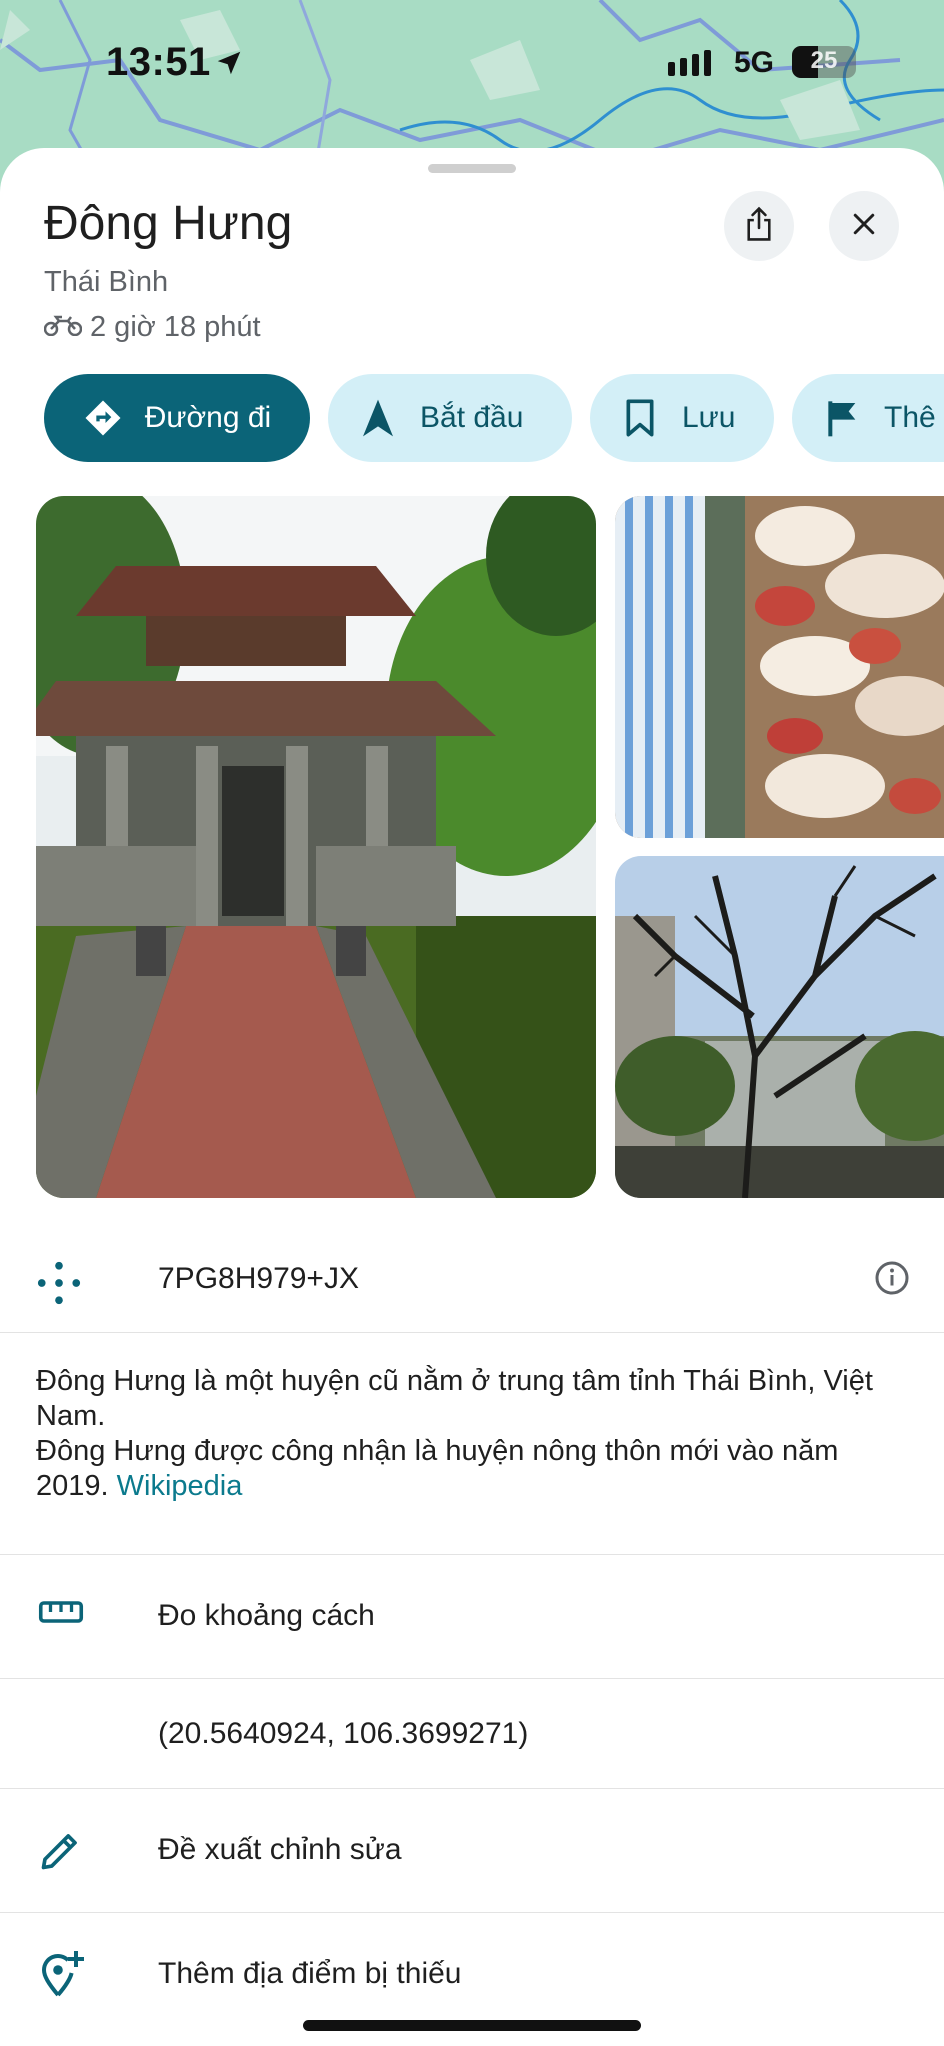 The image size is (944, 2046). I want to click on navigation-arrow-icon, so click(378, 418).